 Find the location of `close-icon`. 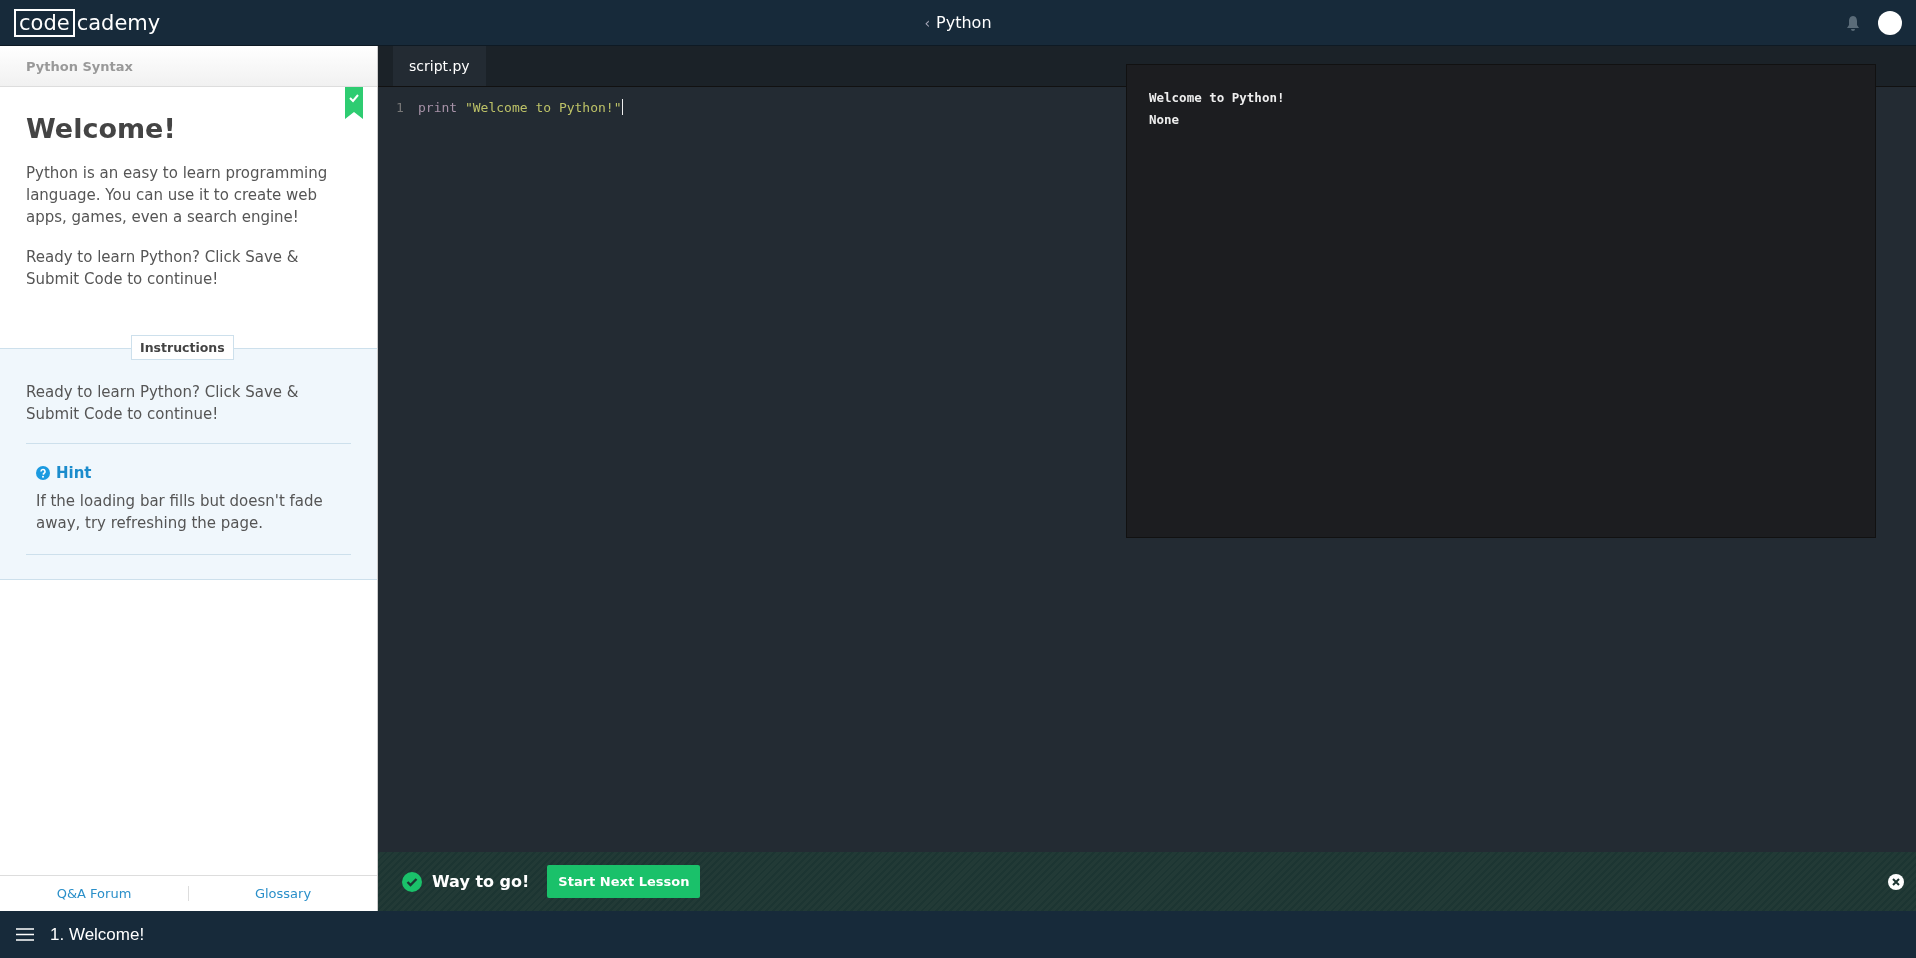

close-icon is located at coordinates (1896, 881).